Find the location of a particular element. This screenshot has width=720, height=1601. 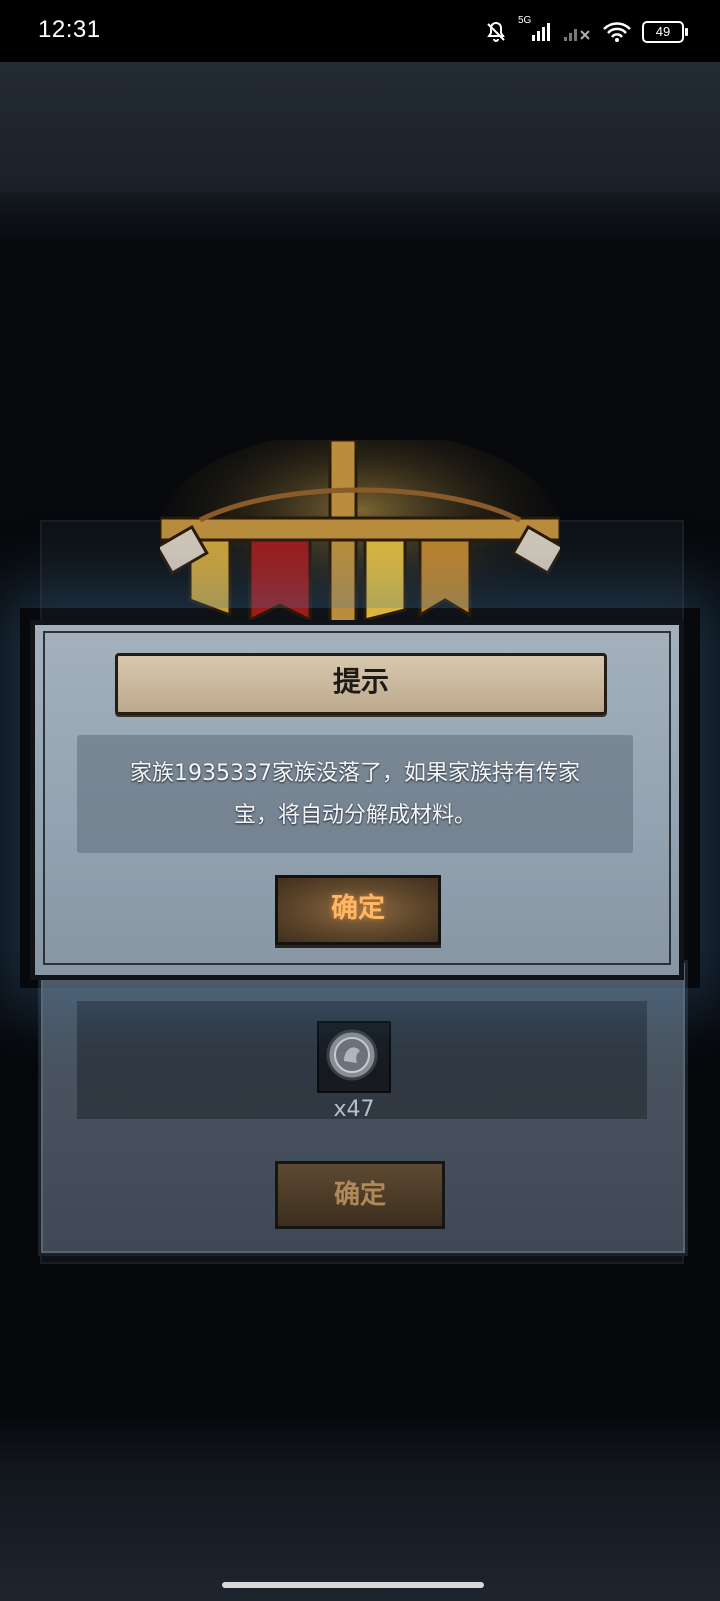

wifi-icon is located at coordinates (617, 32).